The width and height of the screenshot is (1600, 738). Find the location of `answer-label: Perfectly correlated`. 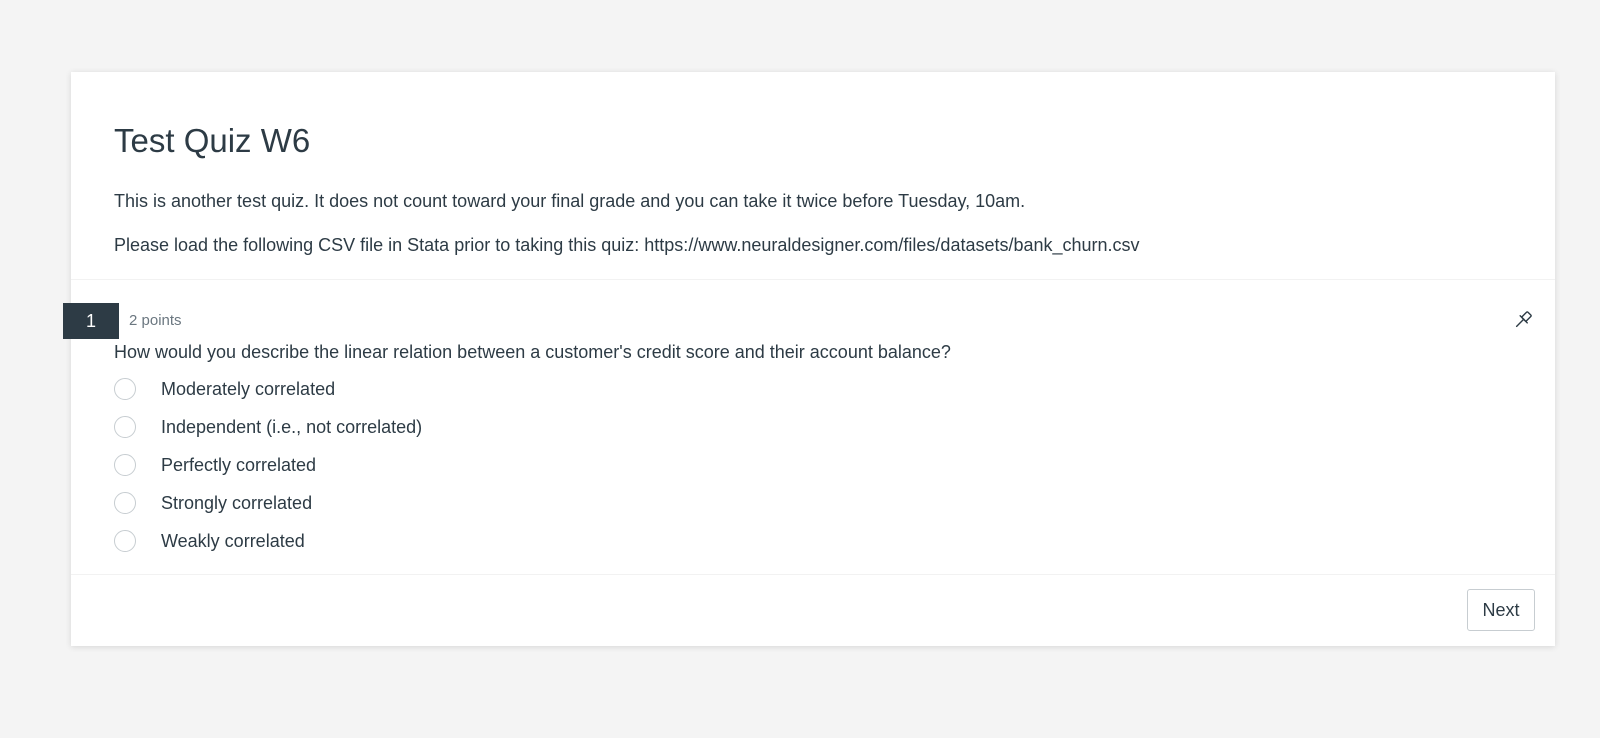

answer-label: Perfectly correlated is located at coordinates (239, 464).